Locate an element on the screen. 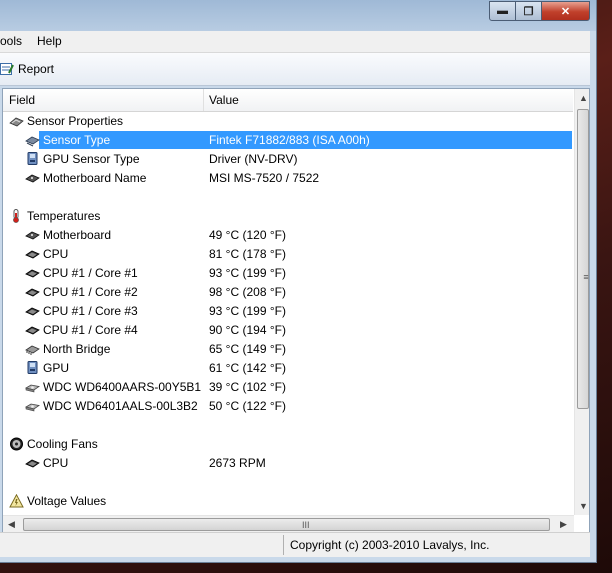 This screenshot has height=573, width=612. field-value: MSI MS-7520 / 7522 is located at coordinates (264, 178).